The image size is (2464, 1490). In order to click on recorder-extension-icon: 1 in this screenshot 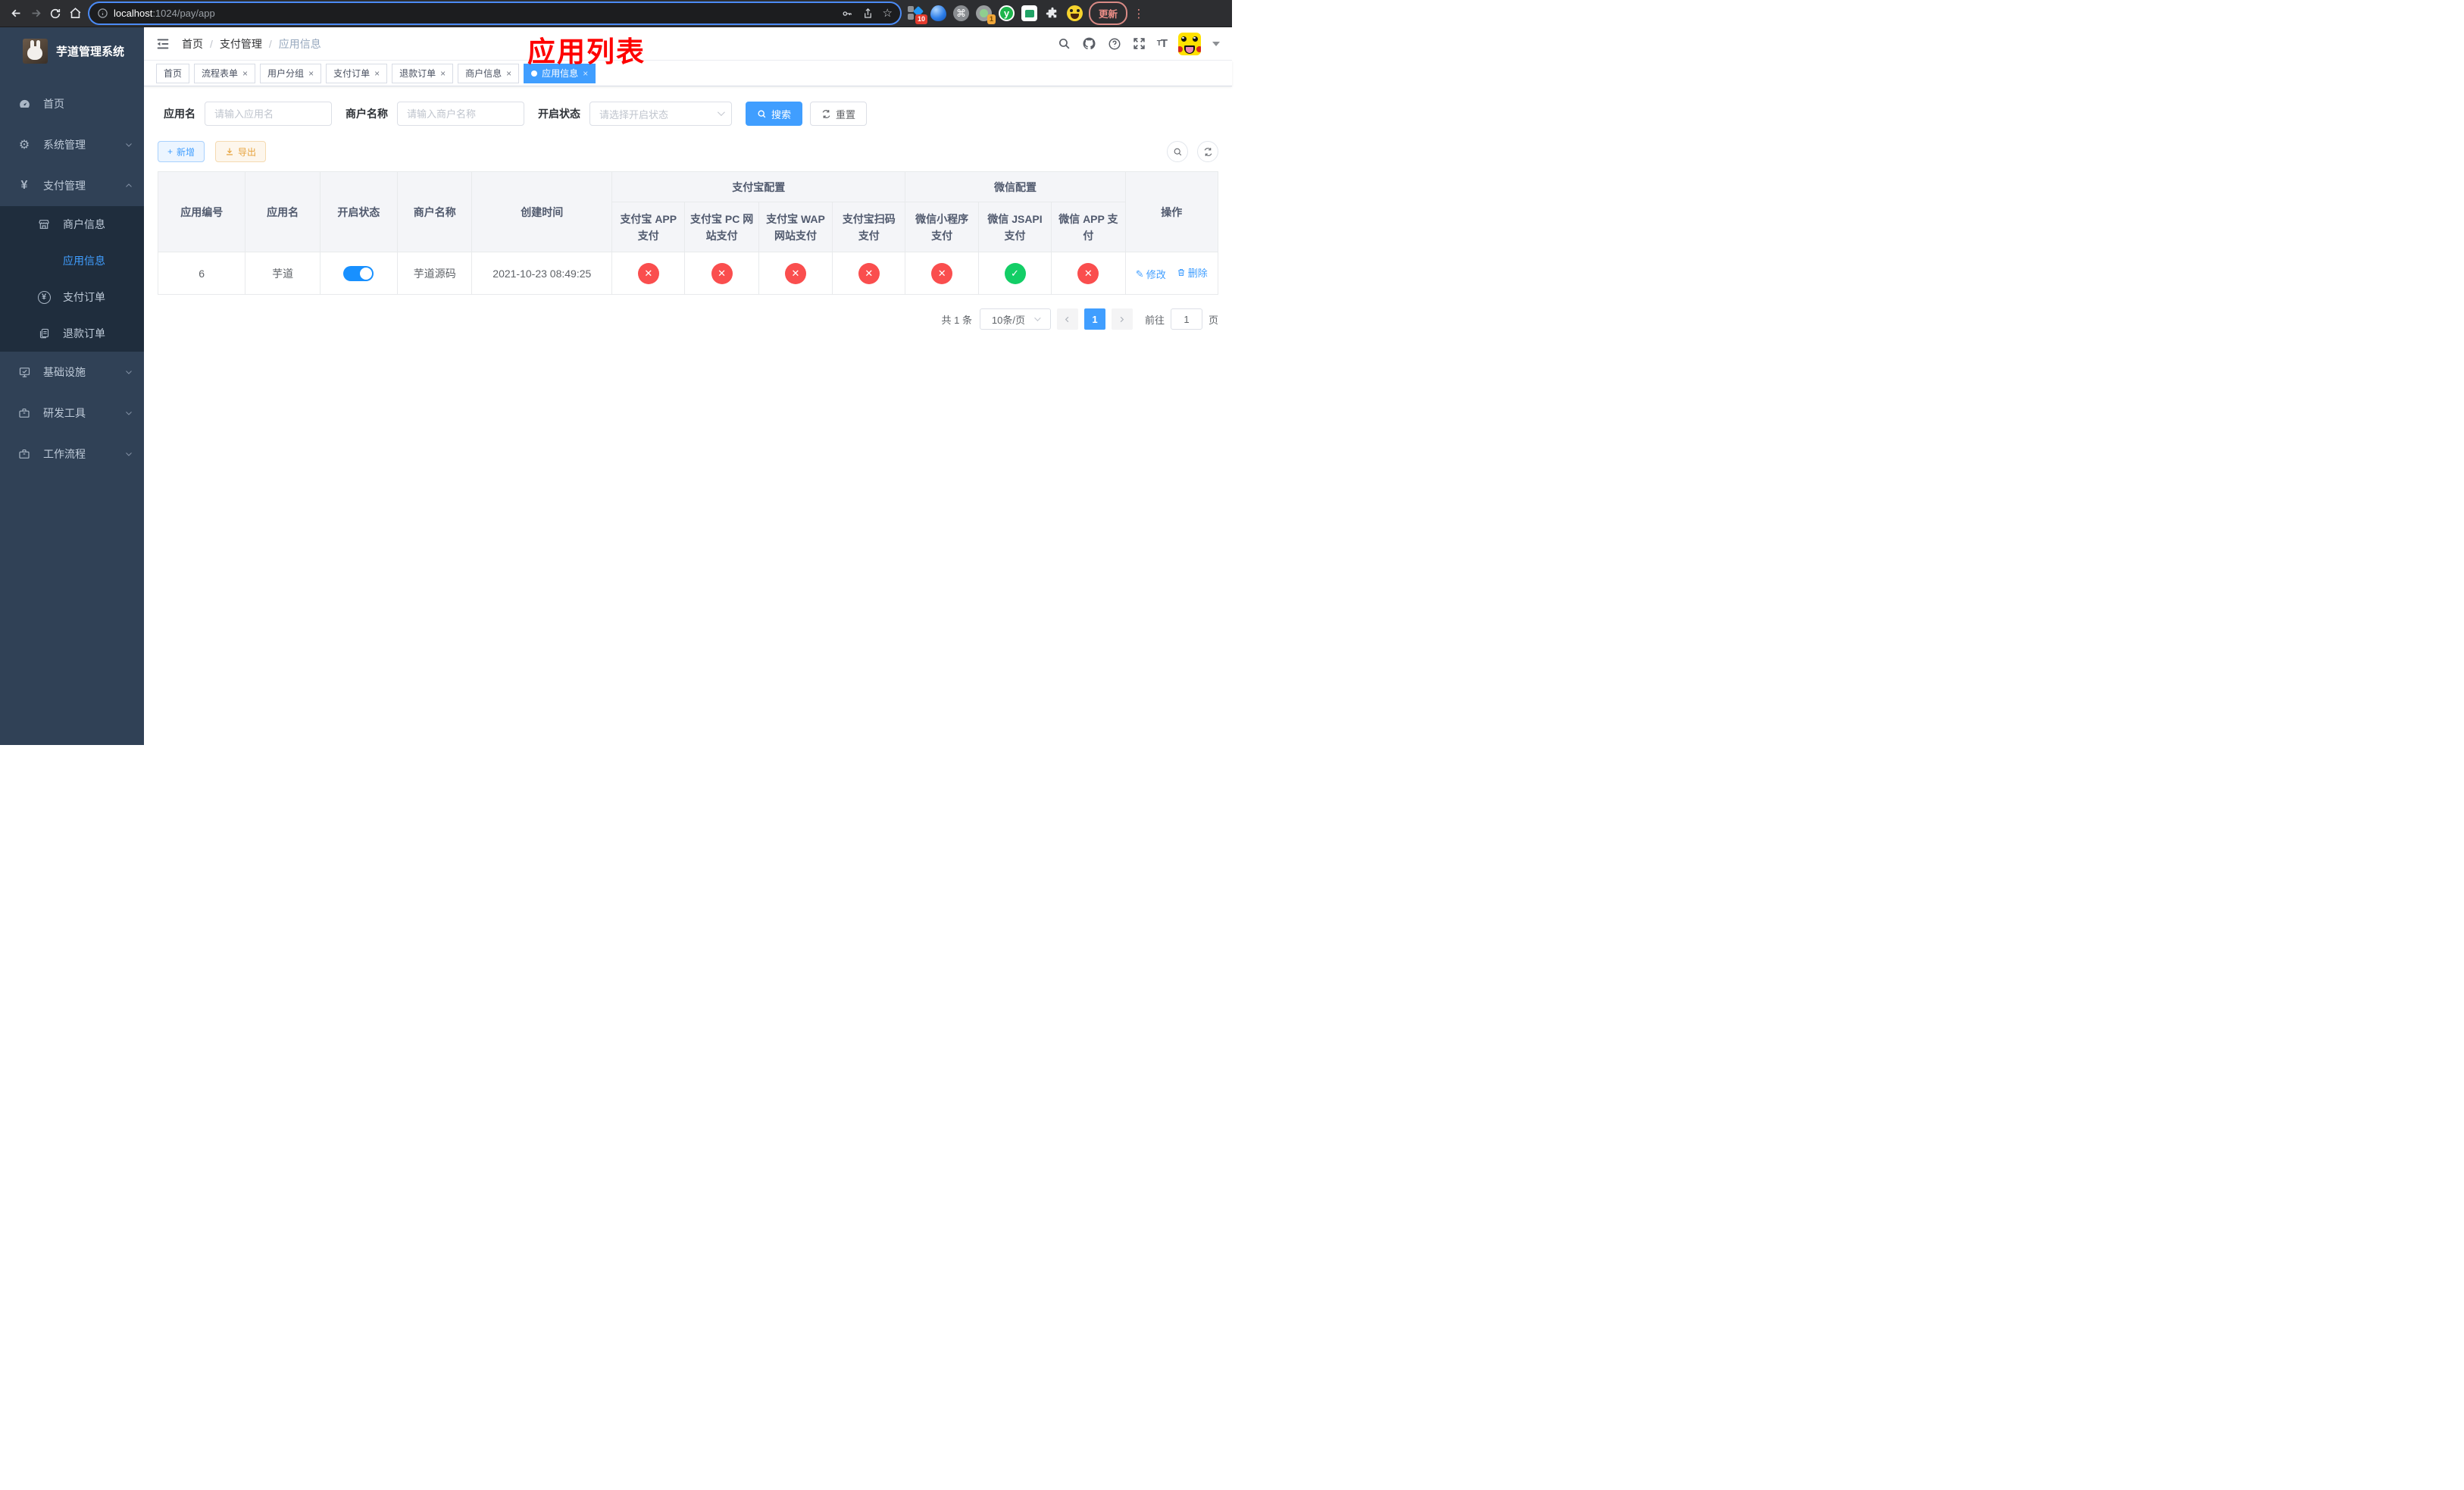, I will do `click(986, 14)`.